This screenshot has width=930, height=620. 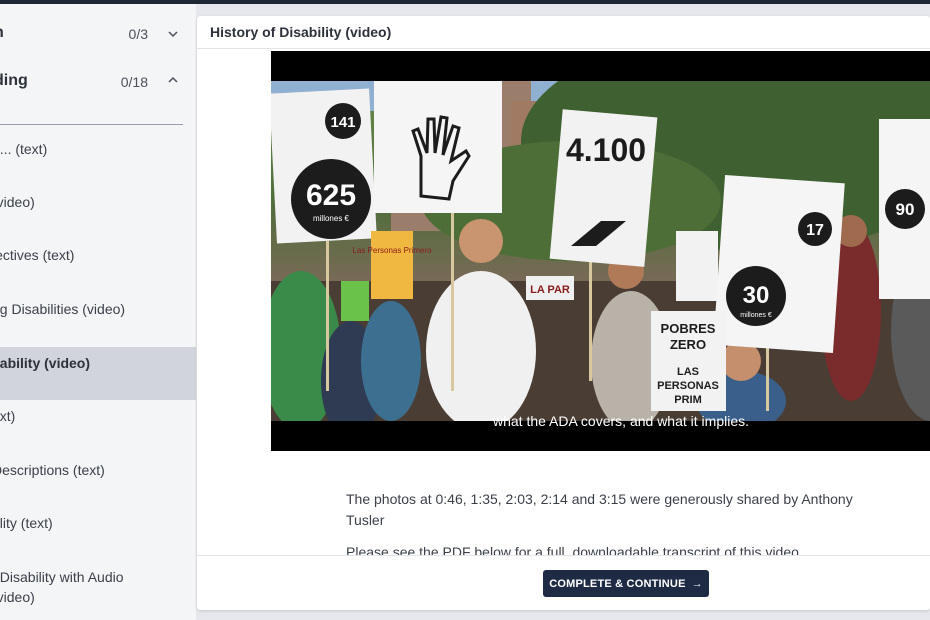 I want to click on sign-number: 141, so click(x=342, y=122).